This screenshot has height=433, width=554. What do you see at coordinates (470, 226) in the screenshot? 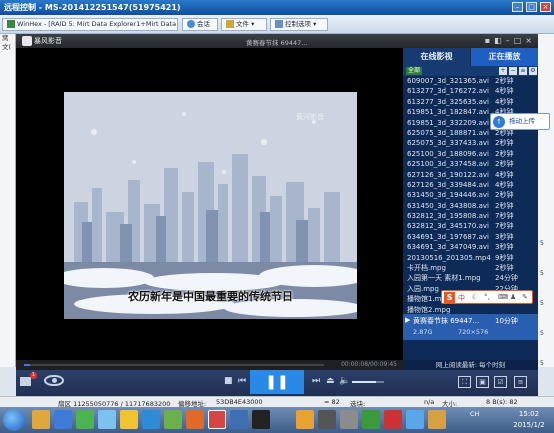
I see `playlist-item: 632812_3d_345170.avi 7秒钟` at bounding box center [470, 226].